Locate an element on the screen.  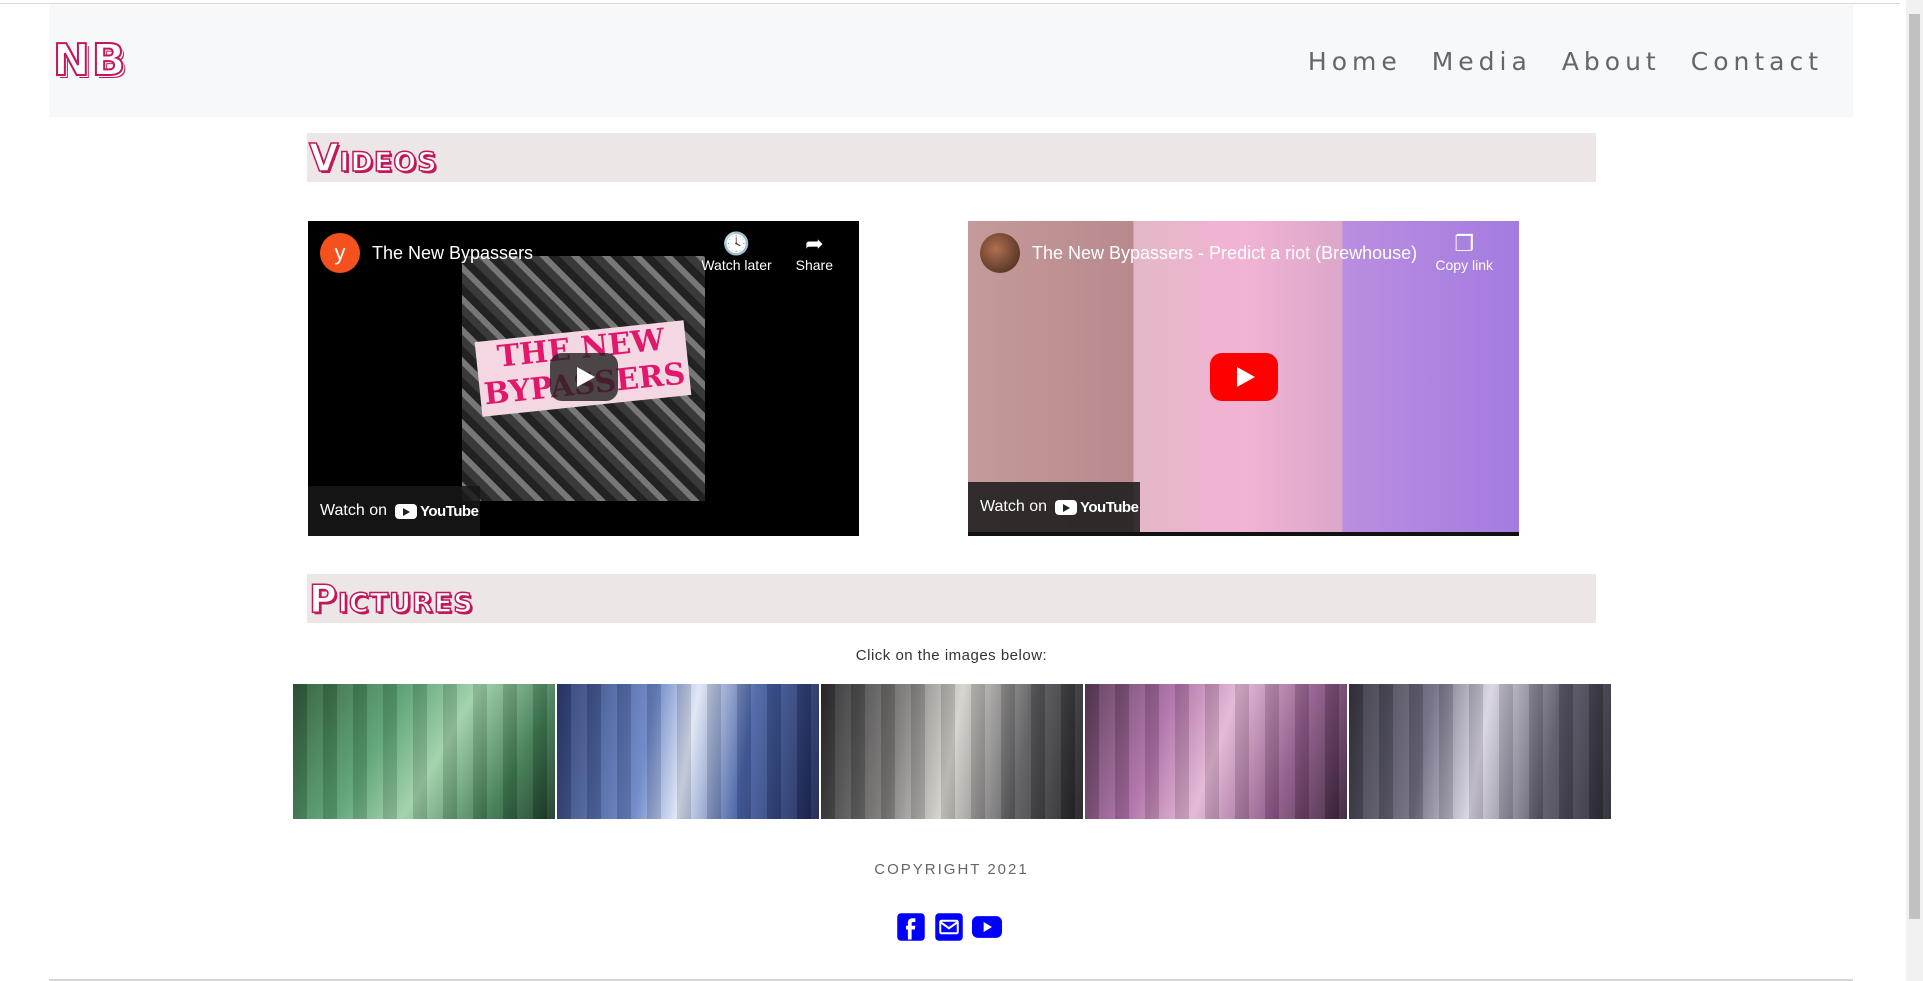
copy-link-button: ❐ Copy link is located at coordinates (1464, 252).